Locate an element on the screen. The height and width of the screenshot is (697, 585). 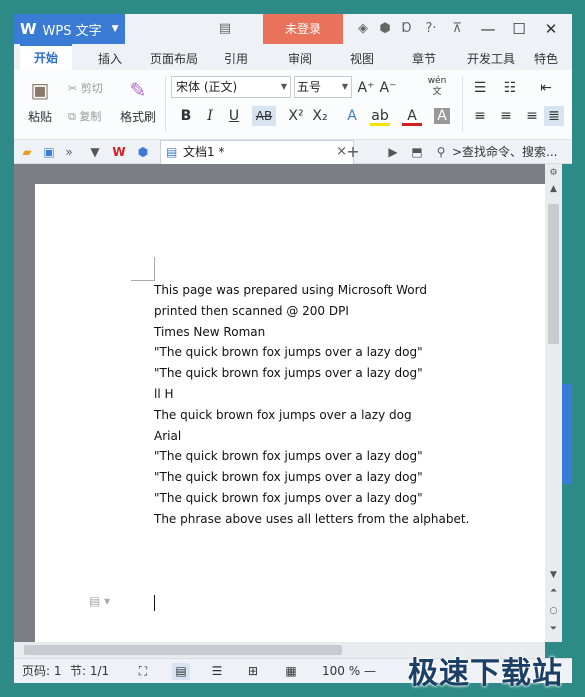
font-color-button: A is located at coordinates (412, 116).